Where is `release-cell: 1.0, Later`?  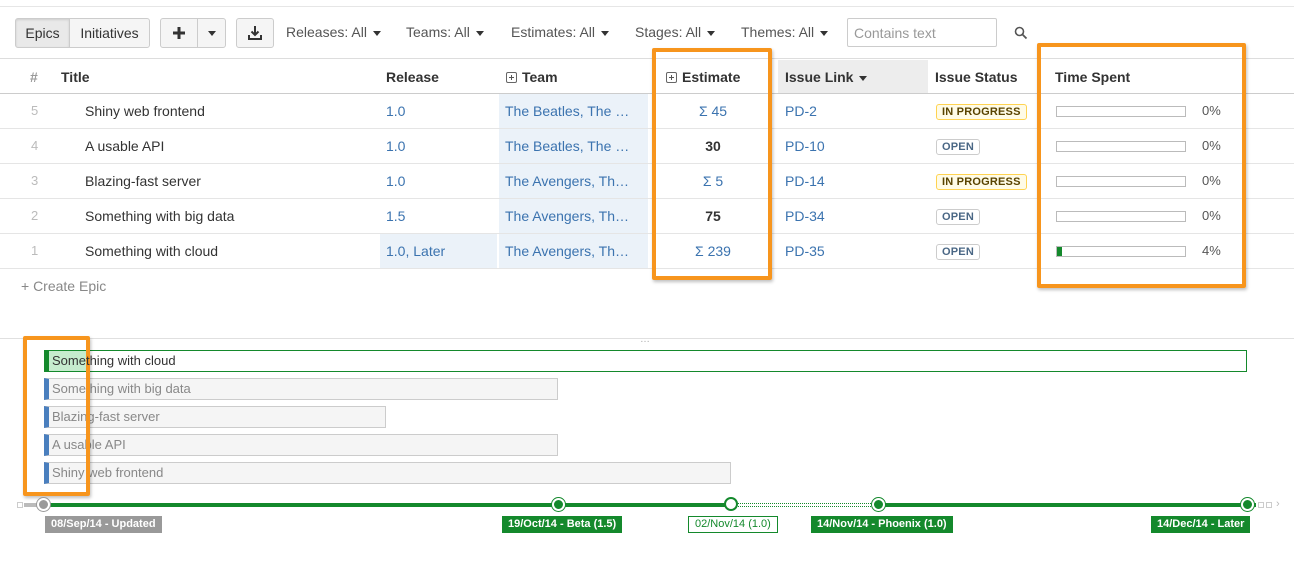
release-cell: 1.0, Later is located at coordinates (438, 251).